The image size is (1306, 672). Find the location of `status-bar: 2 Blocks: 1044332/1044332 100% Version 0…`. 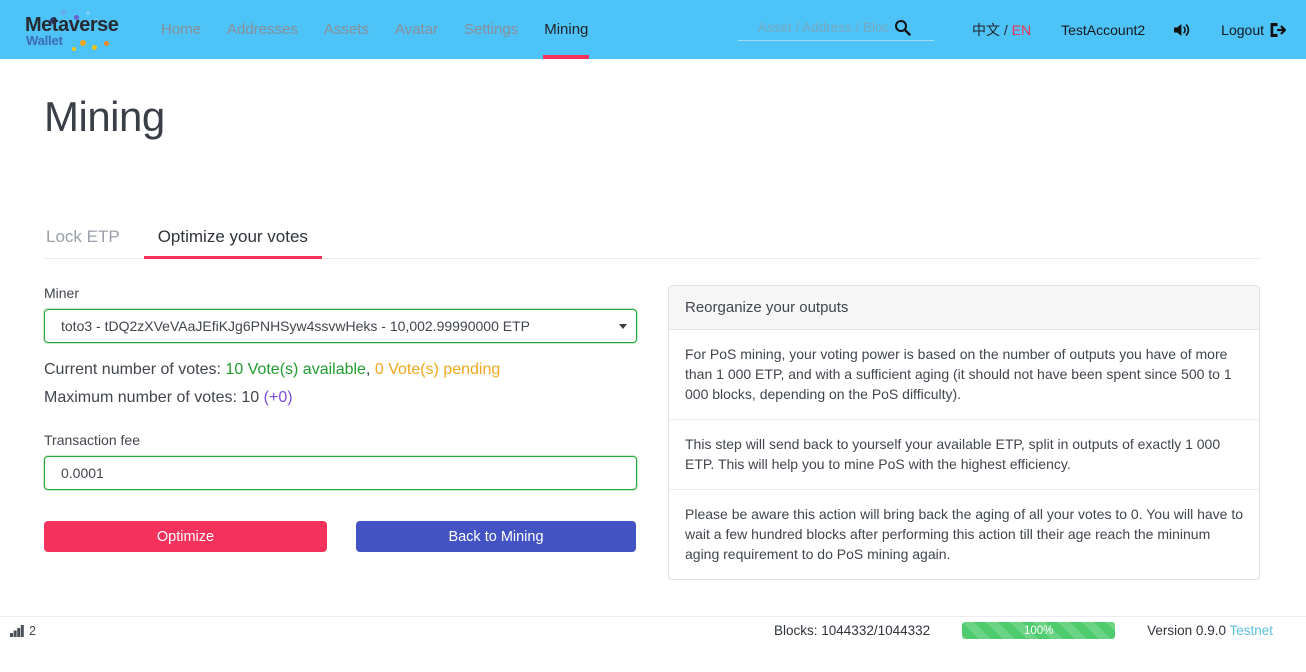

status-bar: 2 Blocks: 1044332/1044332 100% Version 0… is located at coordinates (653, 630).